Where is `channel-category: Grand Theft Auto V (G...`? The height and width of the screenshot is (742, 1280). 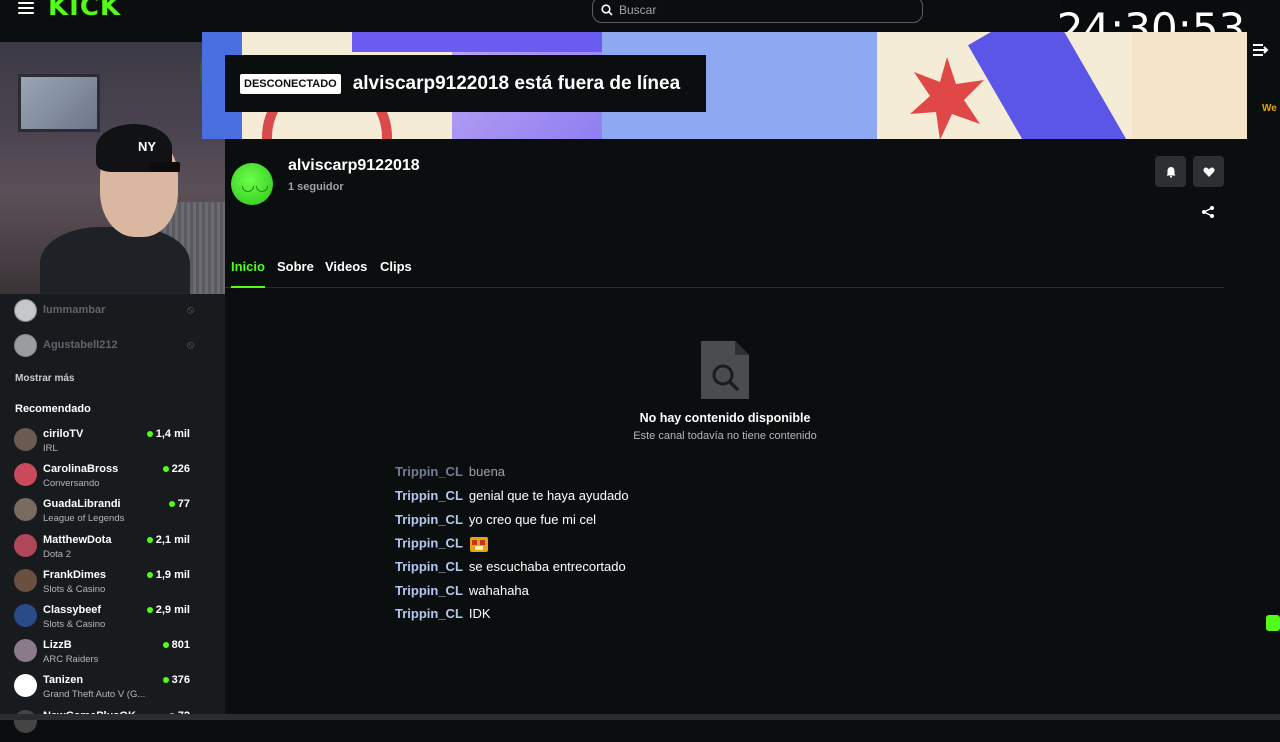
channel-category: Grand Theft Auto V (G... is located at coordinates (94, 695).